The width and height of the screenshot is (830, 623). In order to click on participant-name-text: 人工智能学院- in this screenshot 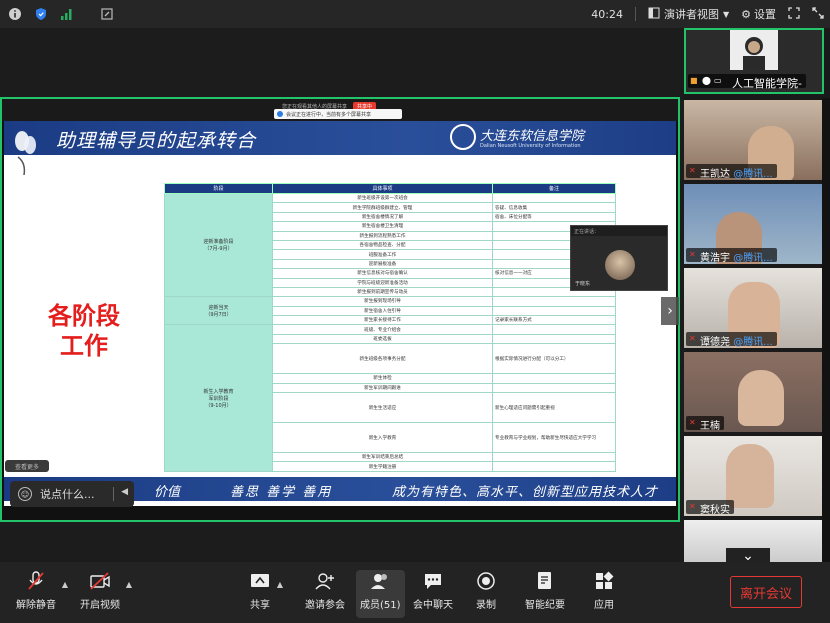, I will do `click(767, 83)`.